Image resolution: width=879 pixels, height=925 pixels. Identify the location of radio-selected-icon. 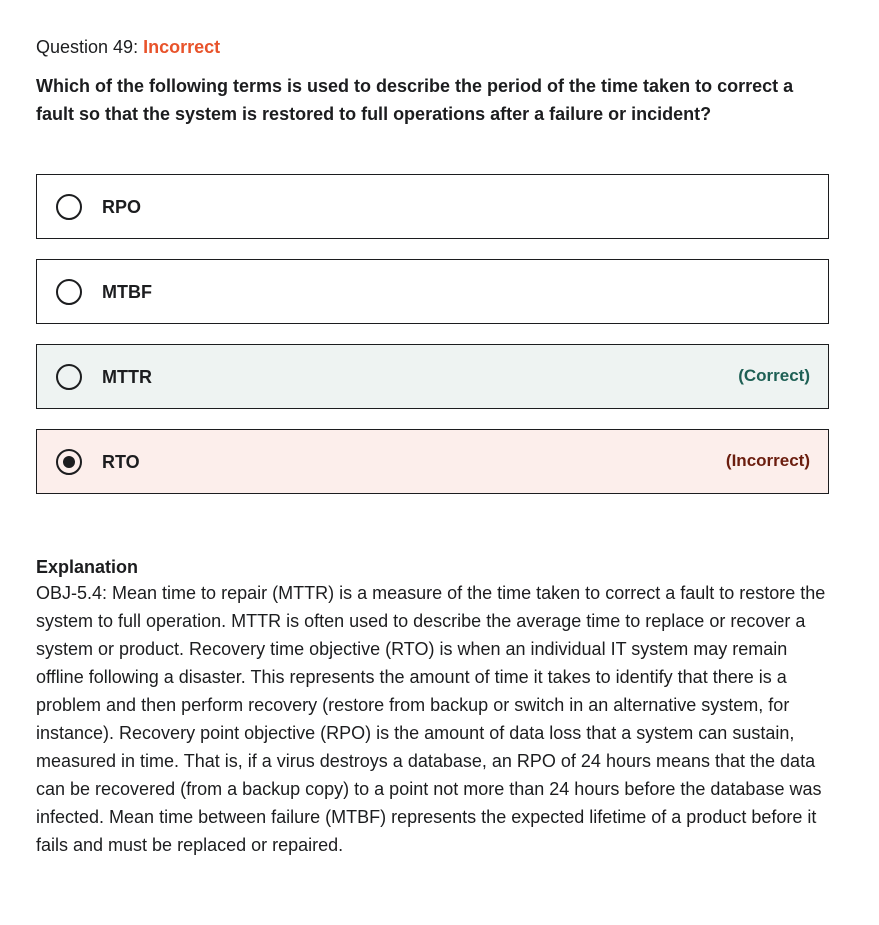
(69, 462).